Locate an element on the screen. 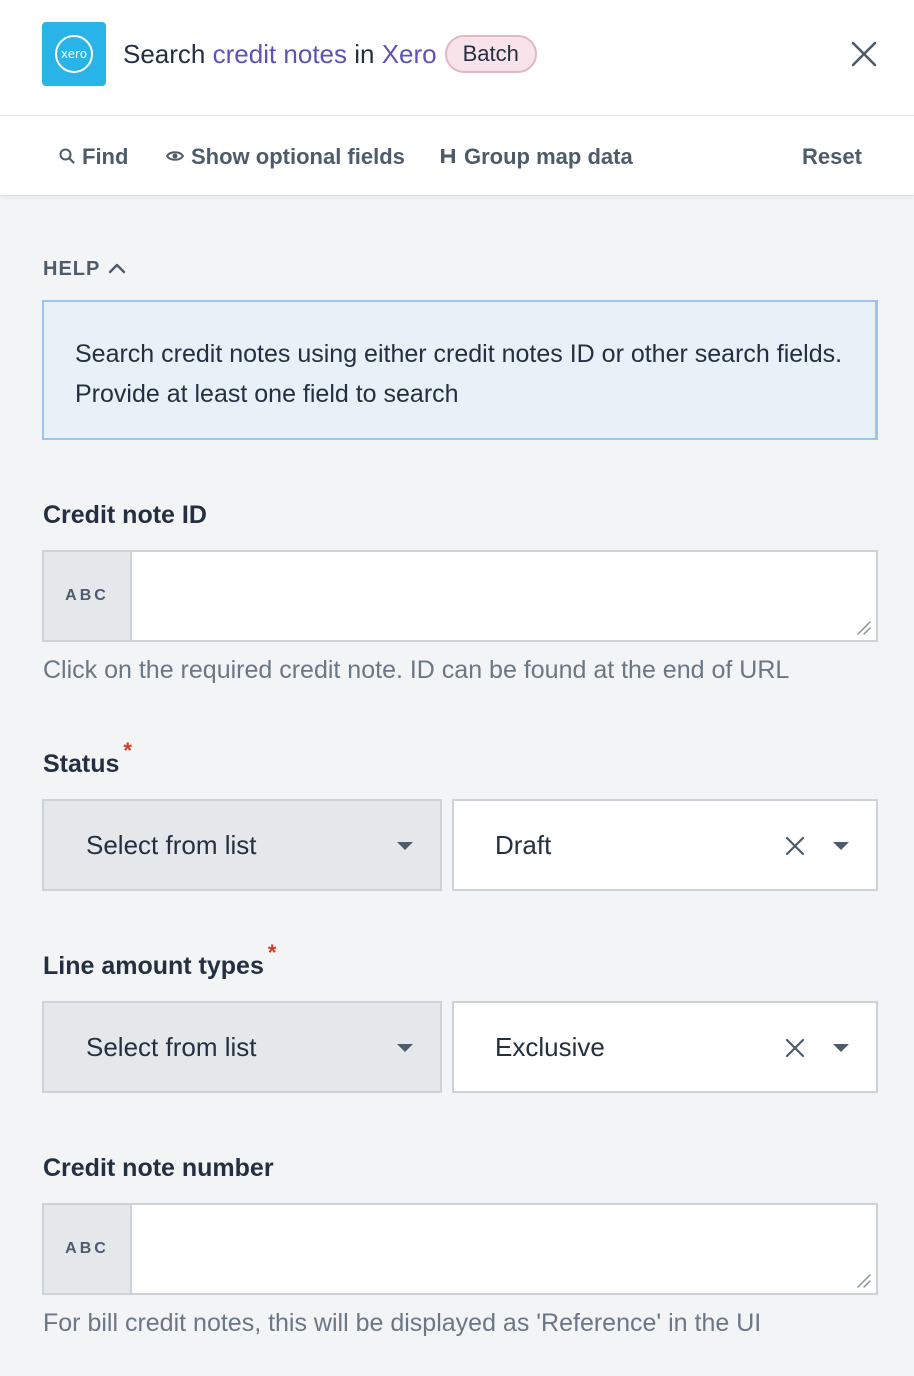  group-map-label: Group map data is located at coordinates (548, 156).